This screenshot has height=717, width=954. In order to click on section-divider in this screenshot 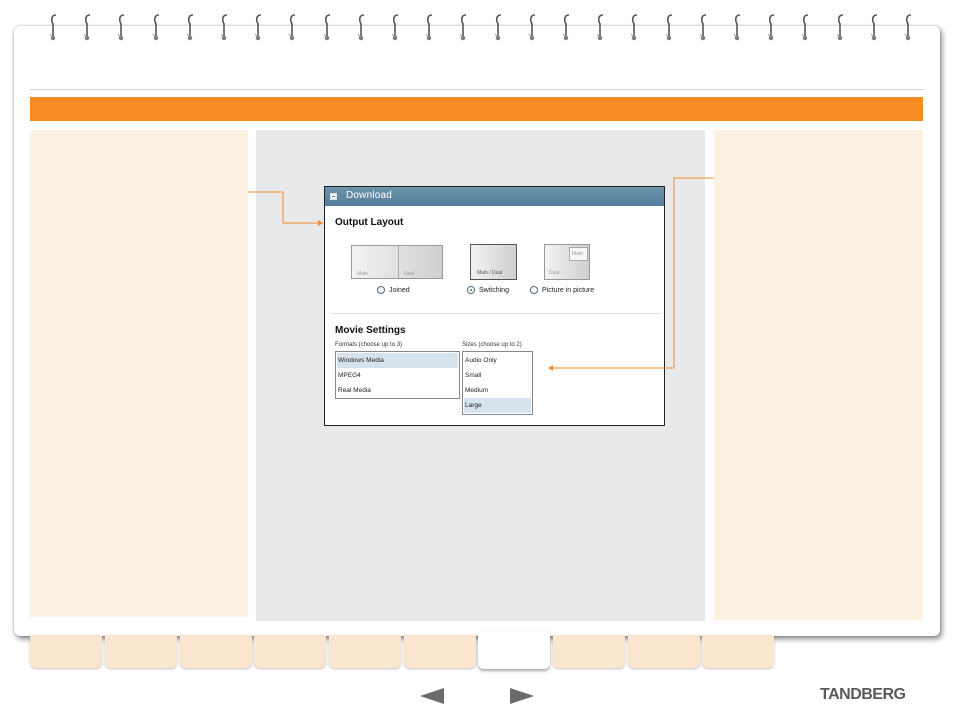, I will do `click(496, 313)`.